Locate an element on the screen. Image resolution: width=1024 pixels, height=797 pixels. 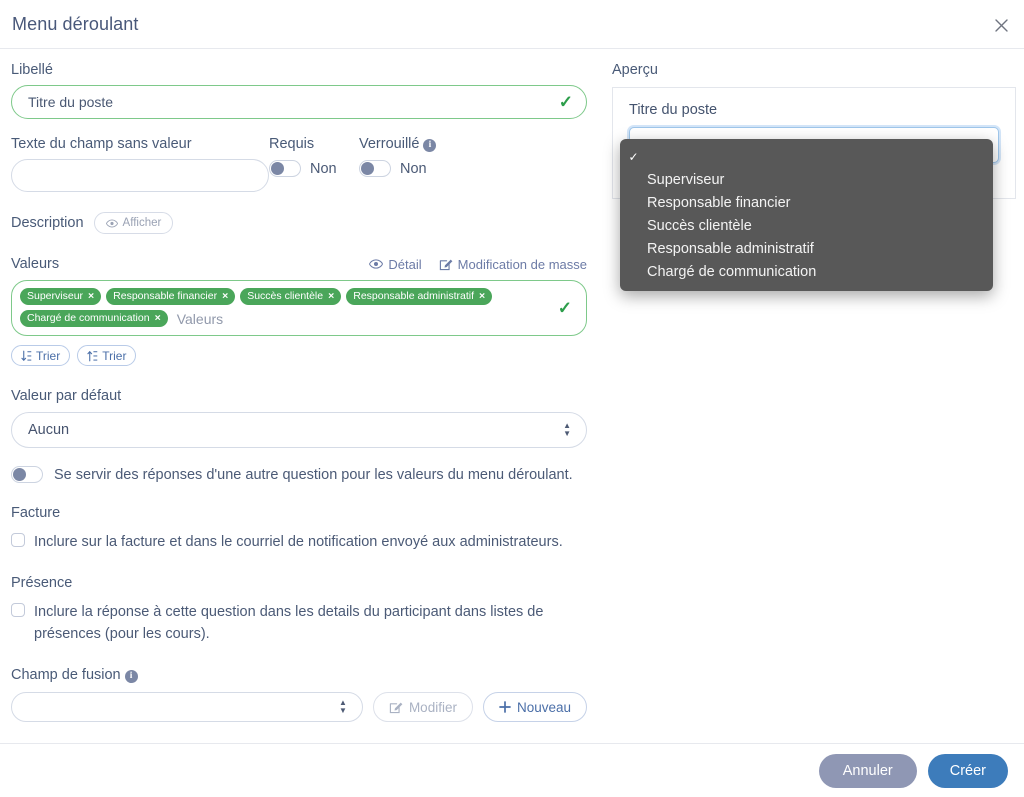
invoice-section-title: Facture is located at coordinates (36, 513).